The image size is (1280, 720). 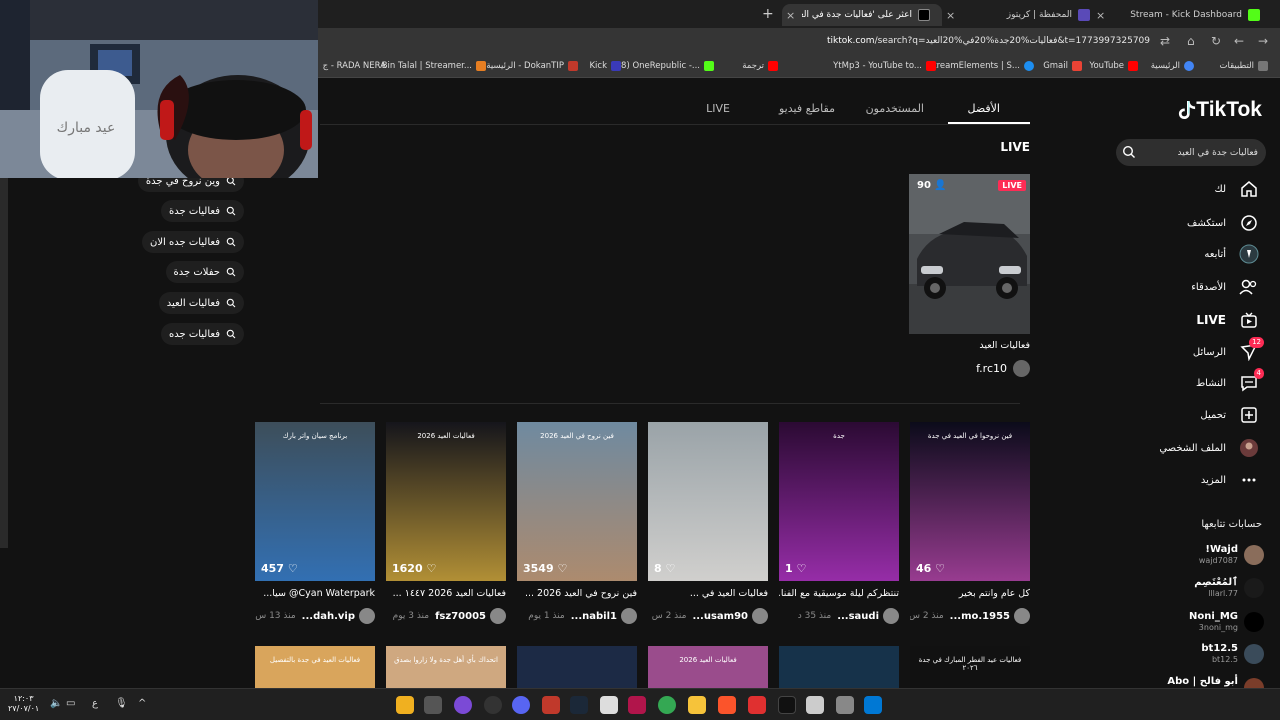 What do you see at coordinates (969, 254) in the screenshot?
I see `live-stream-card: LIVE 90 👤` at bounding box center [969, 254].